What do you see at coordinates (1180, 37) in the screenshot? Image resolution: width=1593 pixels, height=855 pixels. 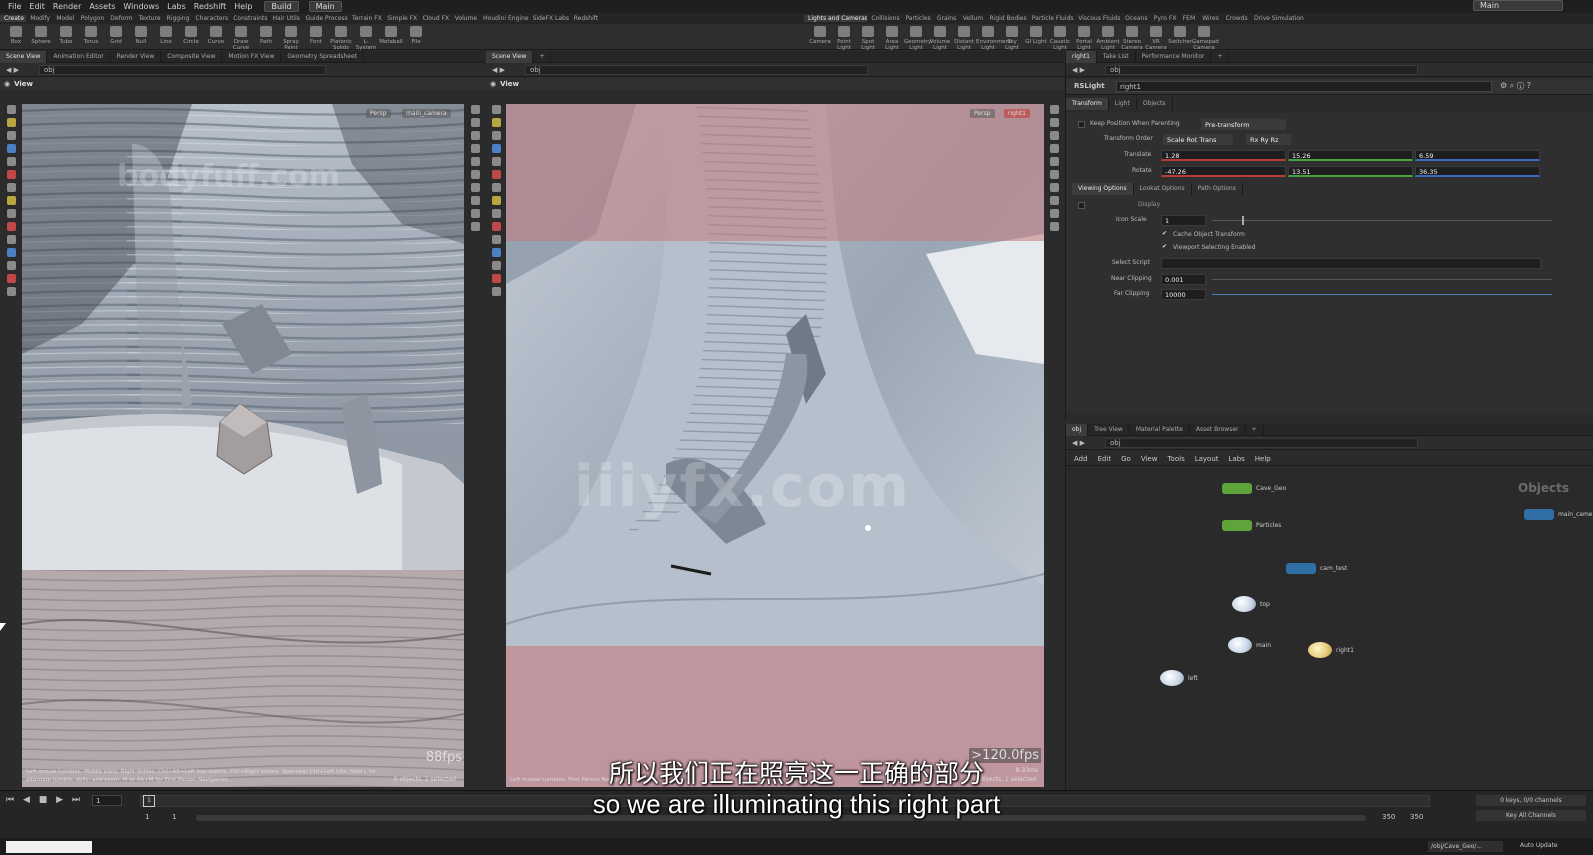 I see `tool-switcher: Switcher` at bounding box center [1180, 37].